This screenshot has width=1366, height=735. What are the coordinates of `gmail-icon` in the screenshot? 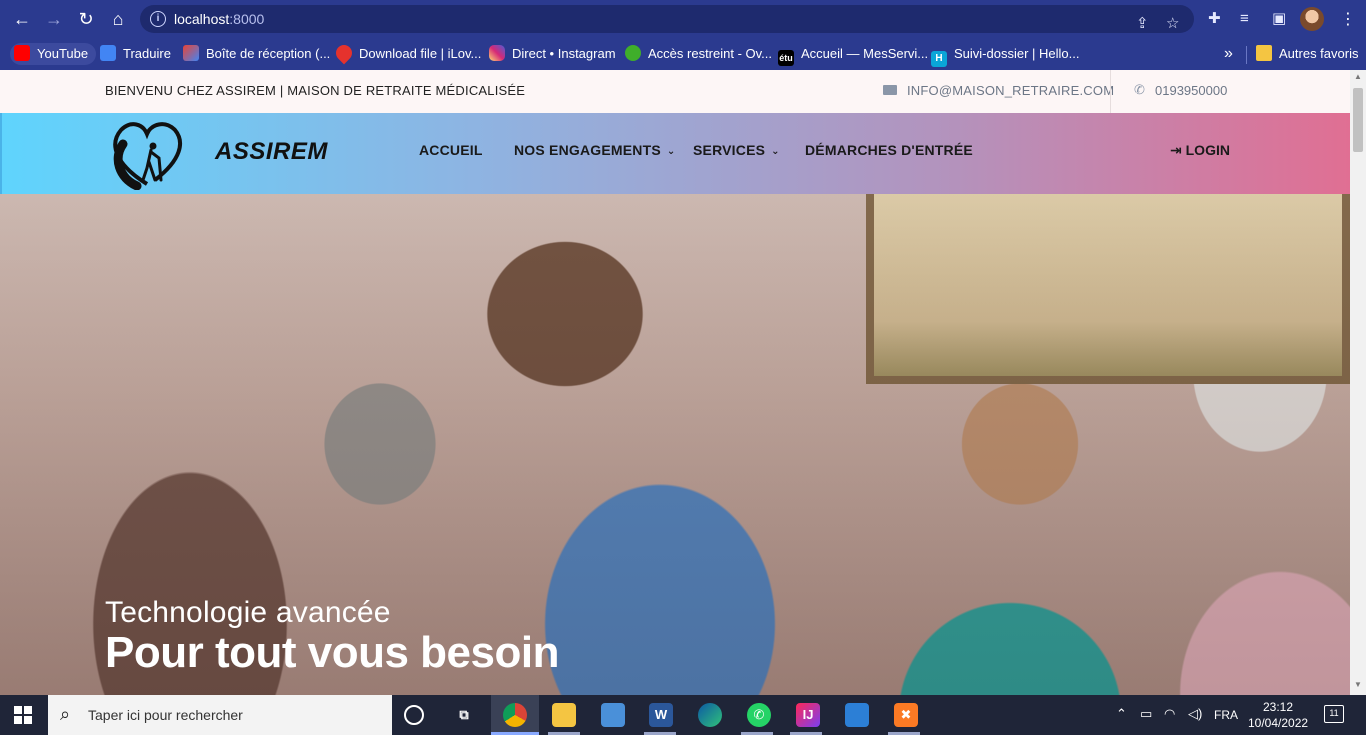 It's located at (191, 53).